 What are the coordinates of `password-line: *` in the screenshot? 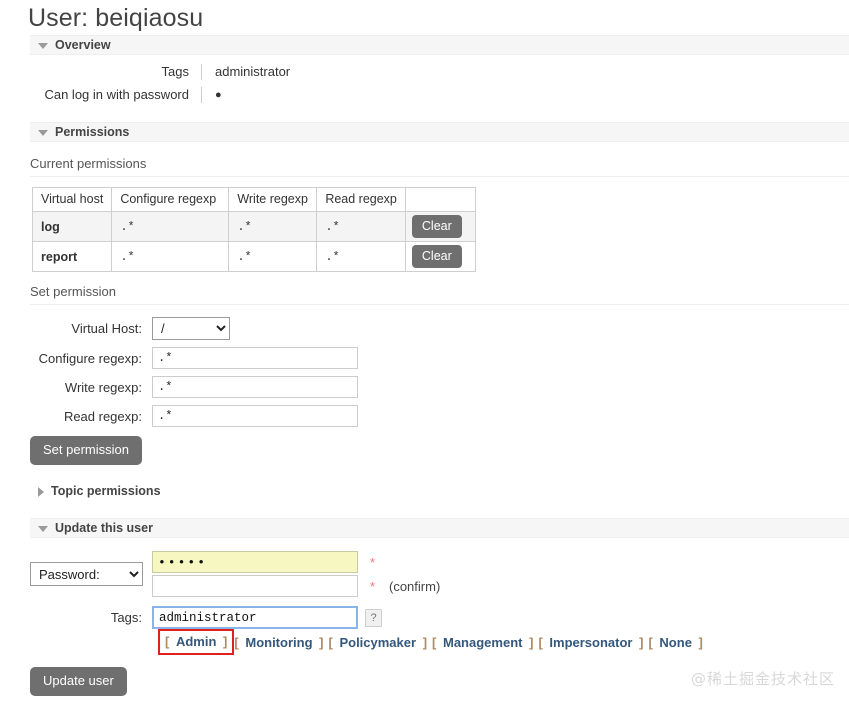 It's located at (296, 562).